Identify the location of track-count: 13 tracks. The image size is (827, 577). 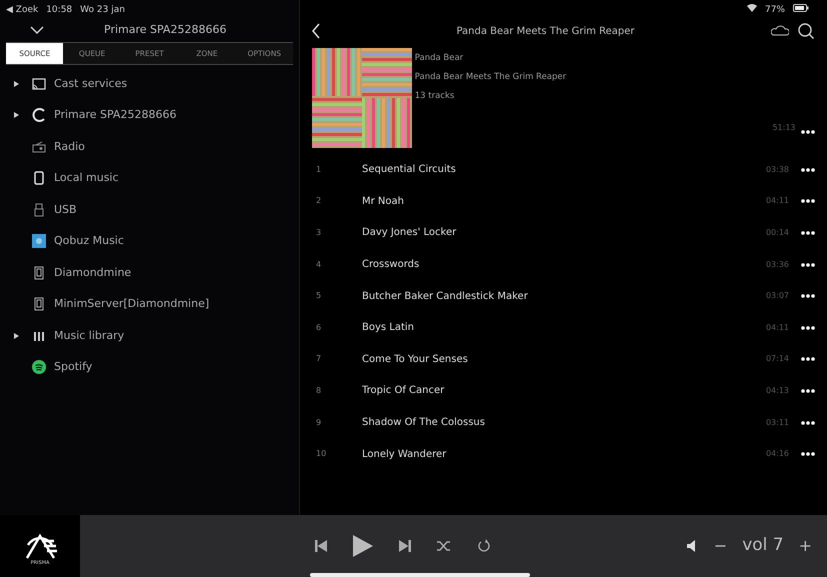
(435, 96).